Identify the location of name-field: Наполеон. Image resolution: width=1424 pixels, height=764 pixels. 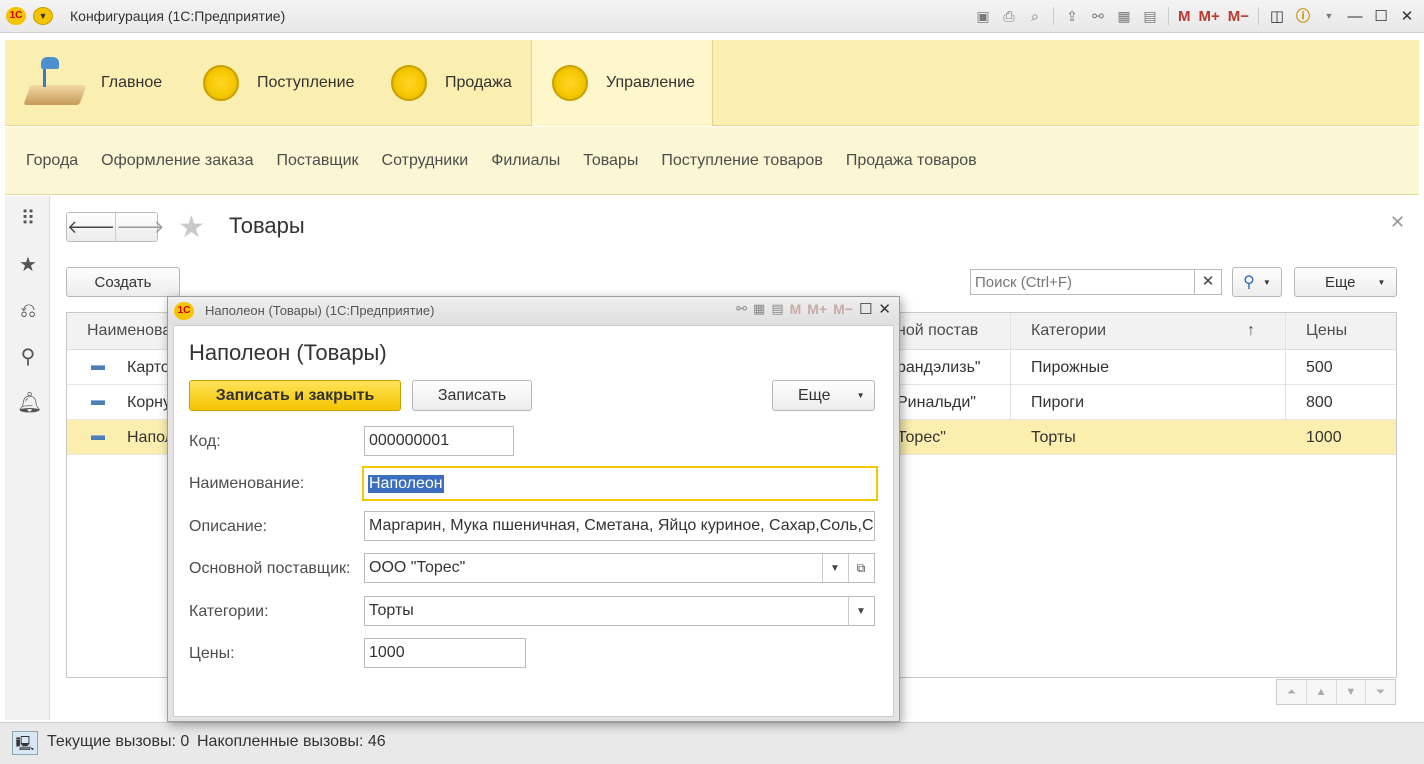
(620, 483).